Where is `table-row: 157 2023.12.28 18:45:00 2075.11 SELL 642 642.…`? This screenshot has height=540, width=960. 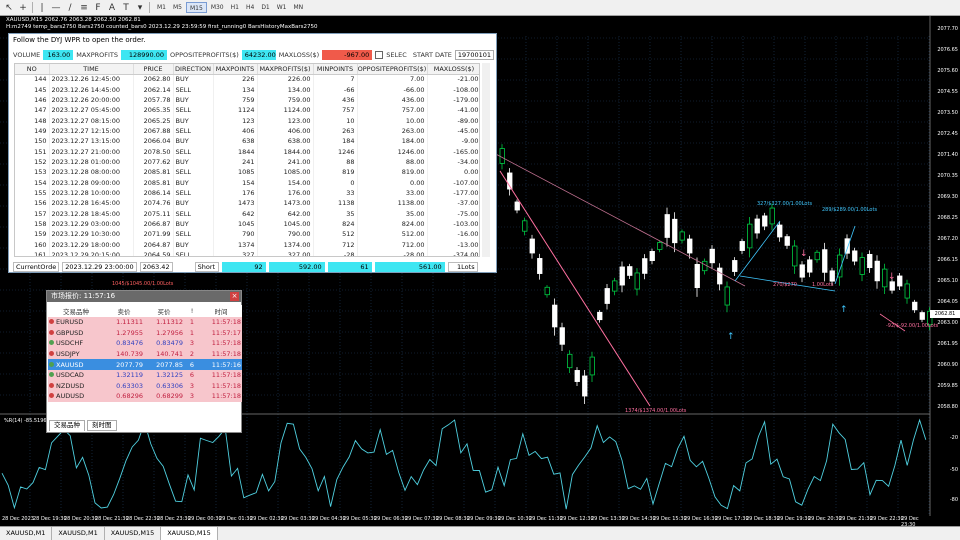 table-row: 157 2023.12.28 18:45:00 2075.11 SELL 642 642.… is located at coordinates (247, 213).